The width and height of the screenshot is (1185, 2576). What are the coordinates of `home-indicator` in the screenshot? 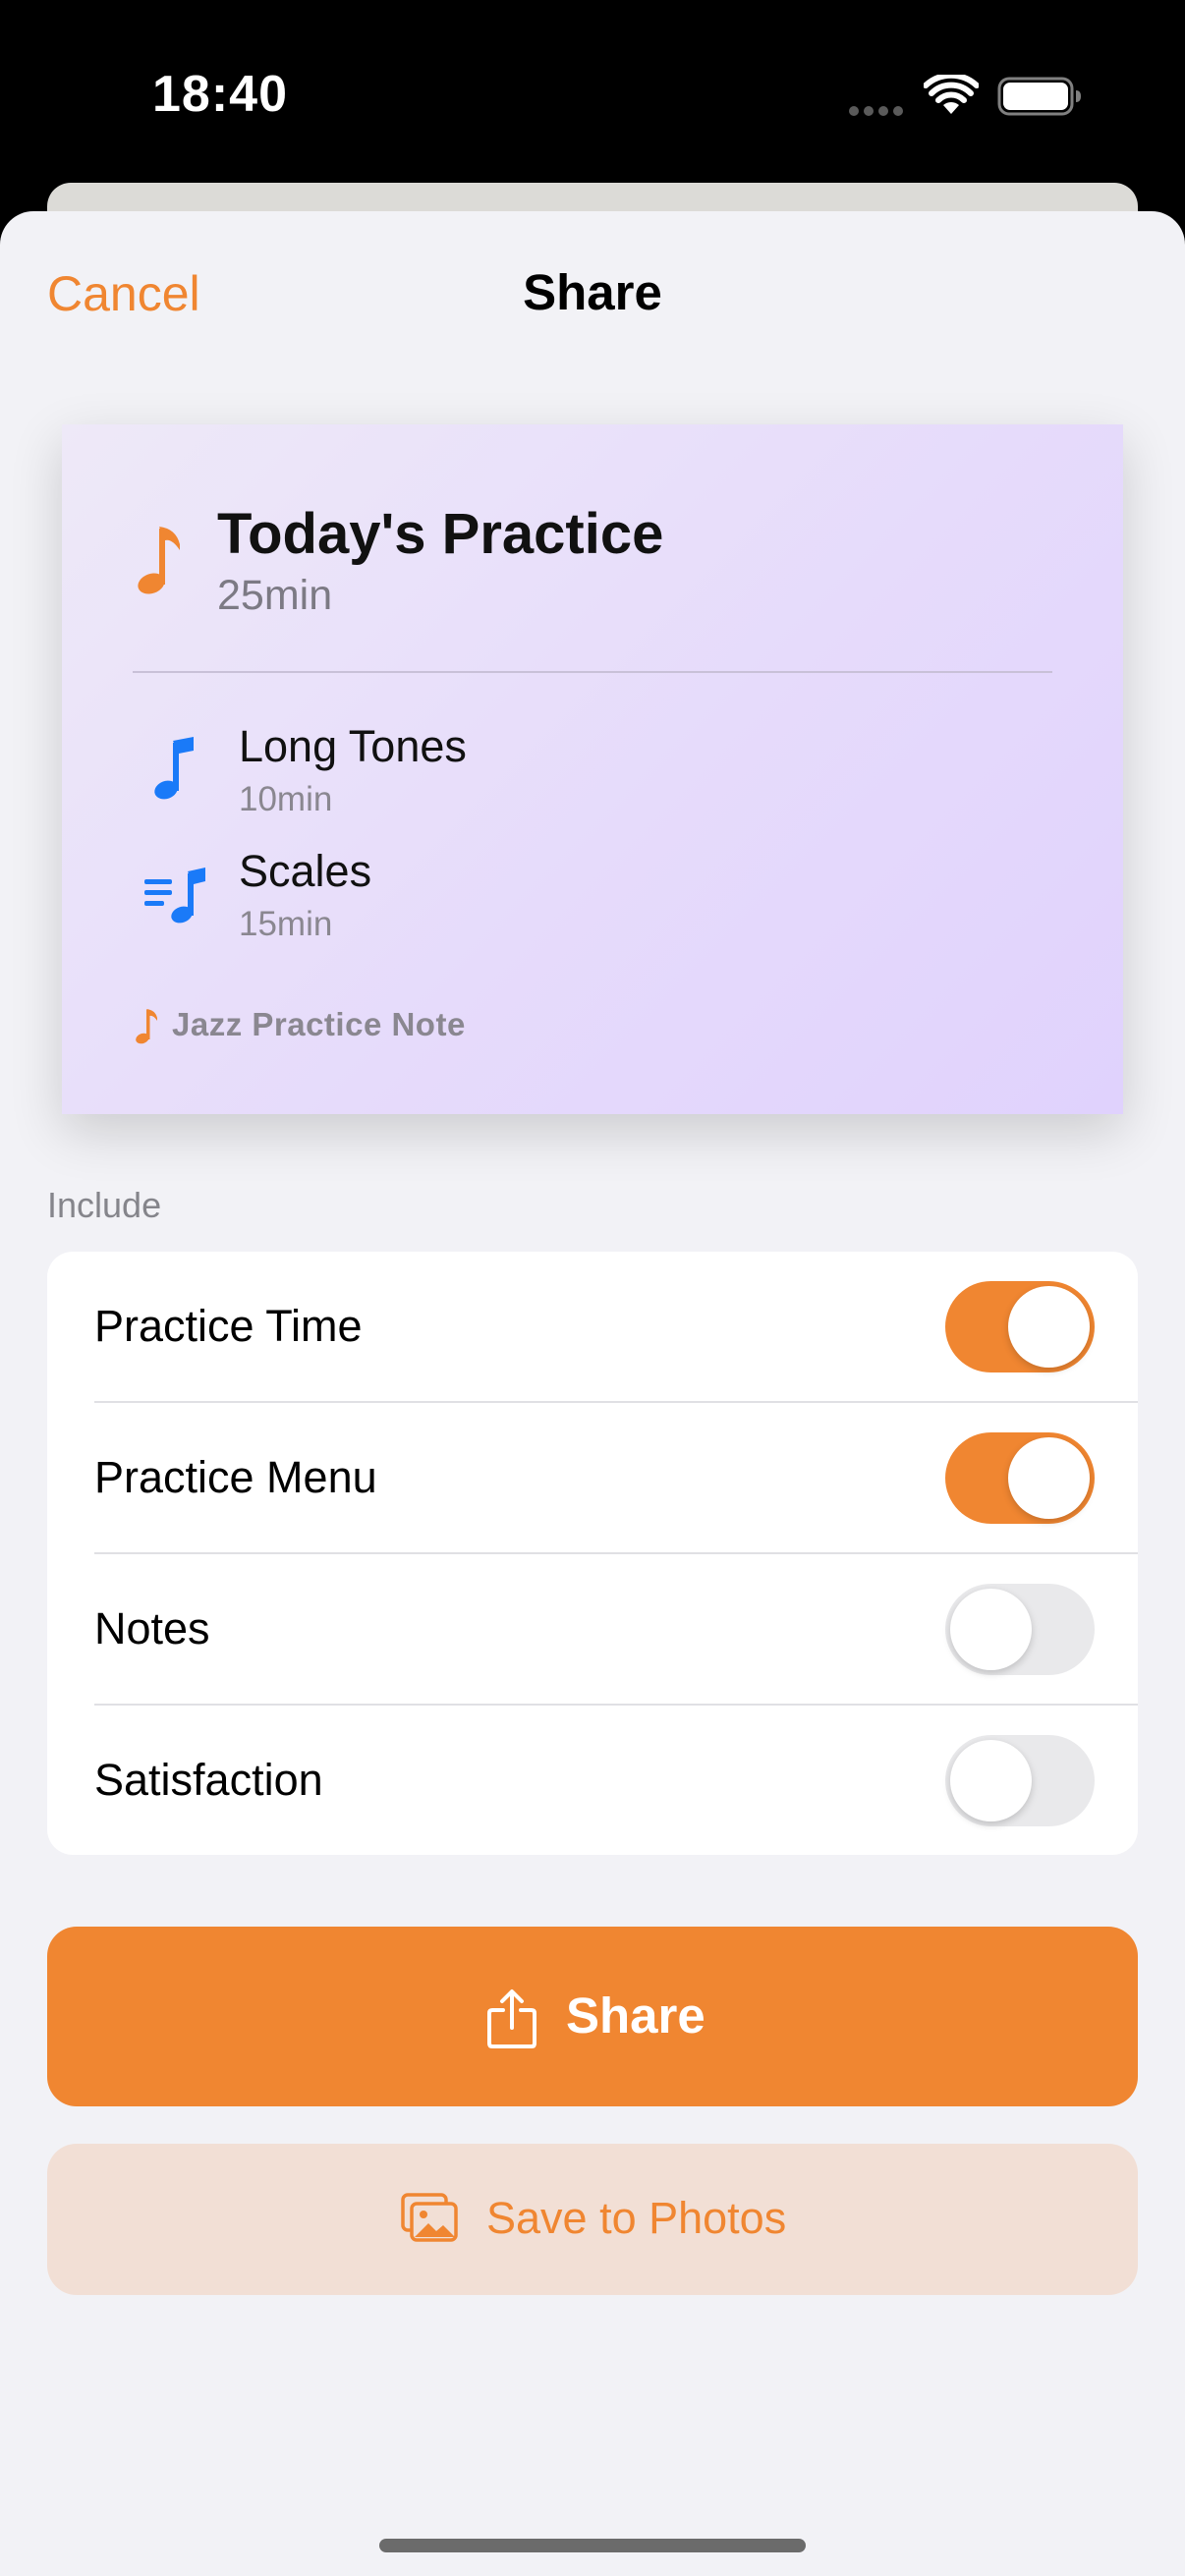 It's located at (592, 2545).